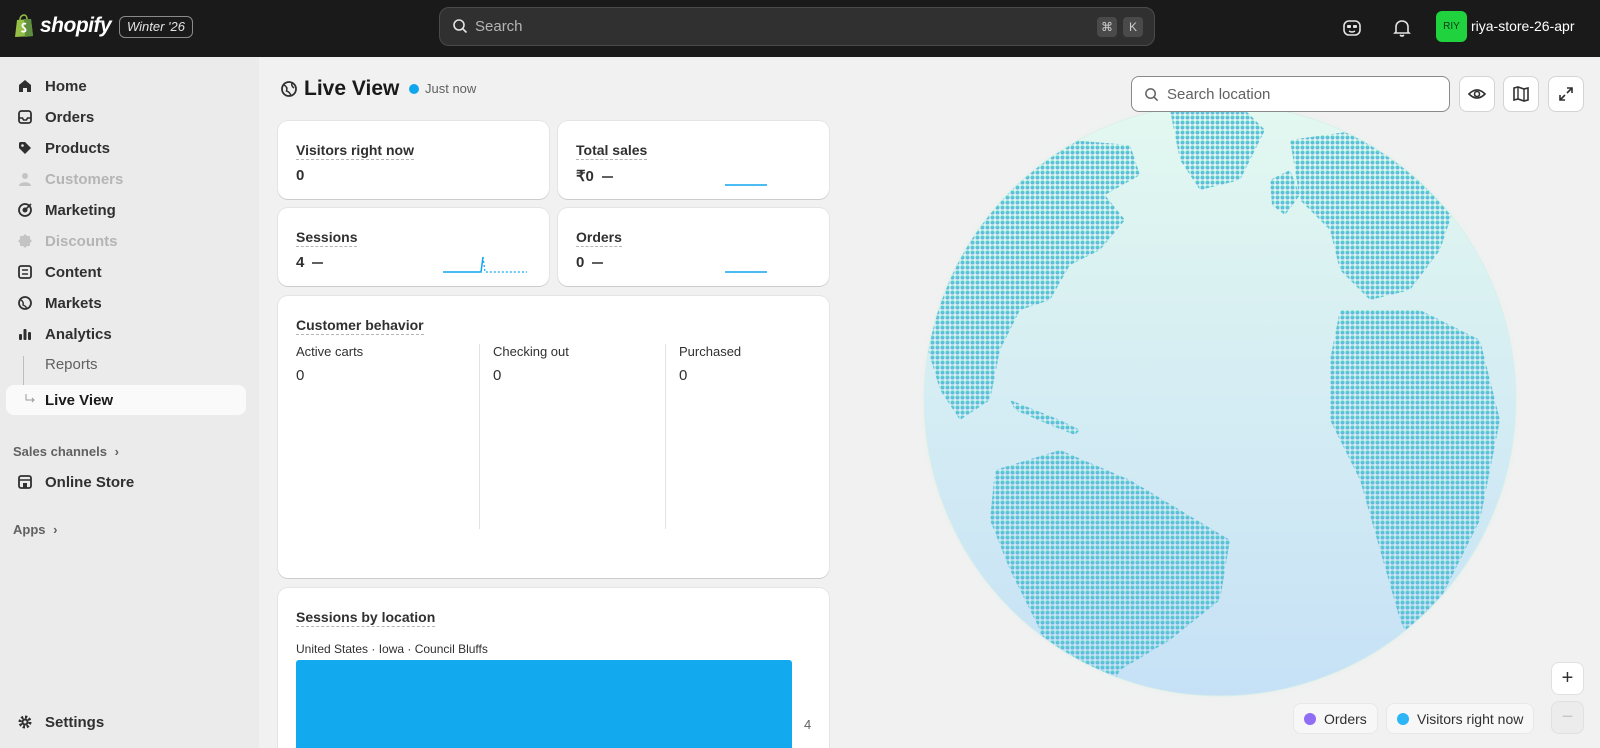  I want to click on total-sales-card: Total sales ₹0, so click(693, 160).